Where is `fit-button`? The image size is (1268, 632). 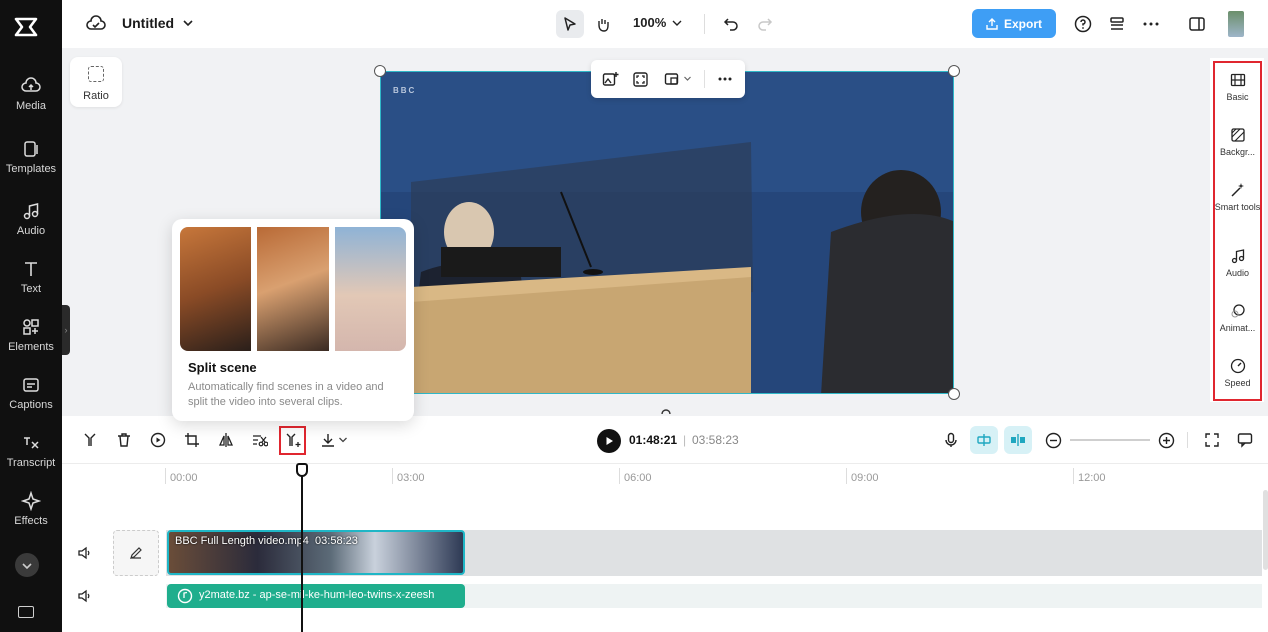
fit-button is located at coordinates (640, 79).